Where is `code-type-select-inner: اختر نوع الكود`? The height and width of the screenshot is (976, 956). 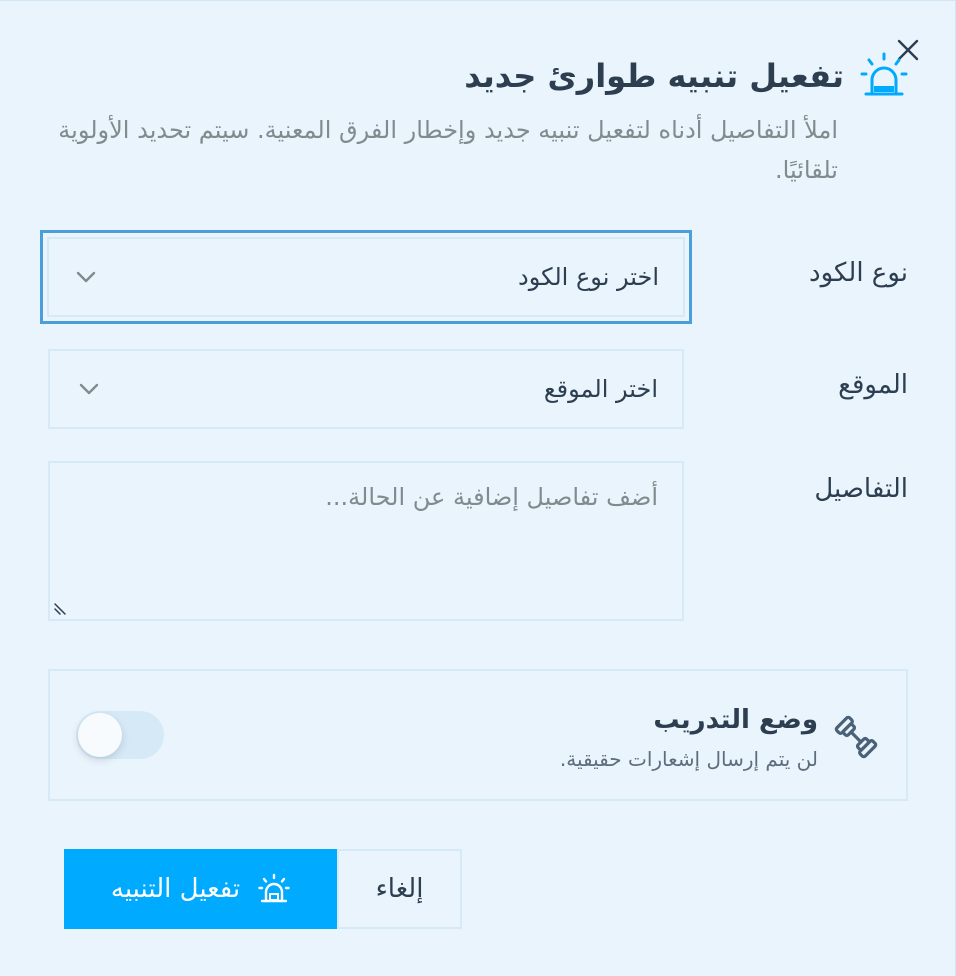 code-type-select-inner: اختر نوع الكود is located at coordinates (366, 277).